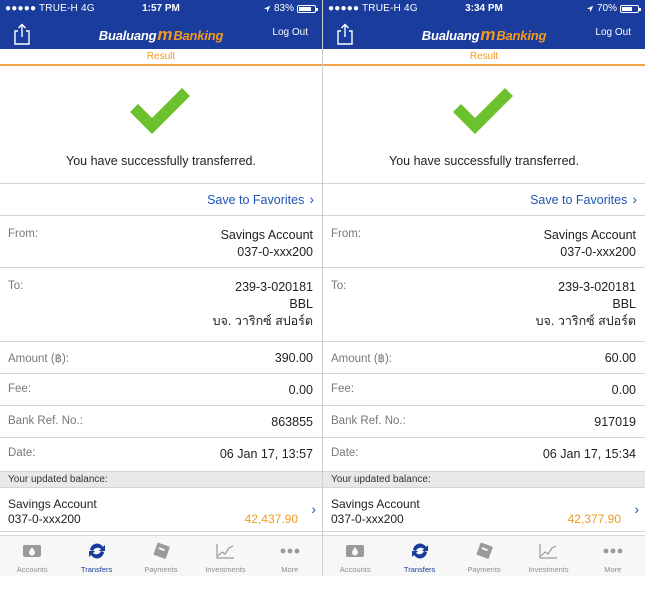 The width and height of the screenshot is (647, 608). What do you see at coordinates (161, 305) in the screenshot?
I see `to-row: To: 239-3-020181 BBL บจ. วาริกซ์ สปอร์ต` at bounding box center [161, 305].